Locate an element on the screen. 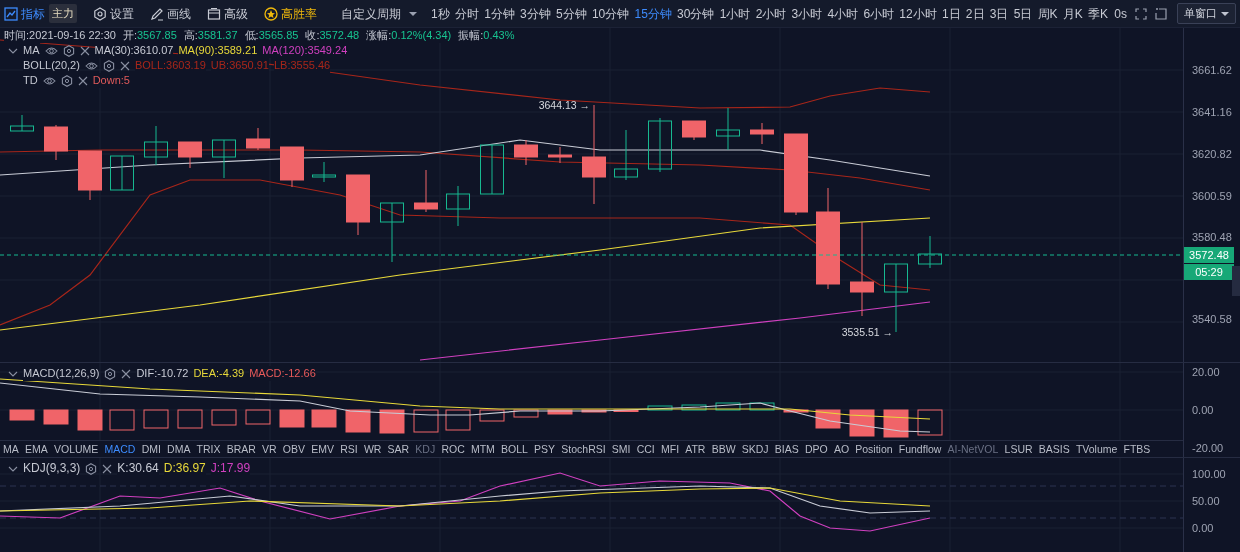 The height and width of the screenshot is (552, 1240). indicator-value: BOLL:3603.19 is located at coordinates (170, 65).